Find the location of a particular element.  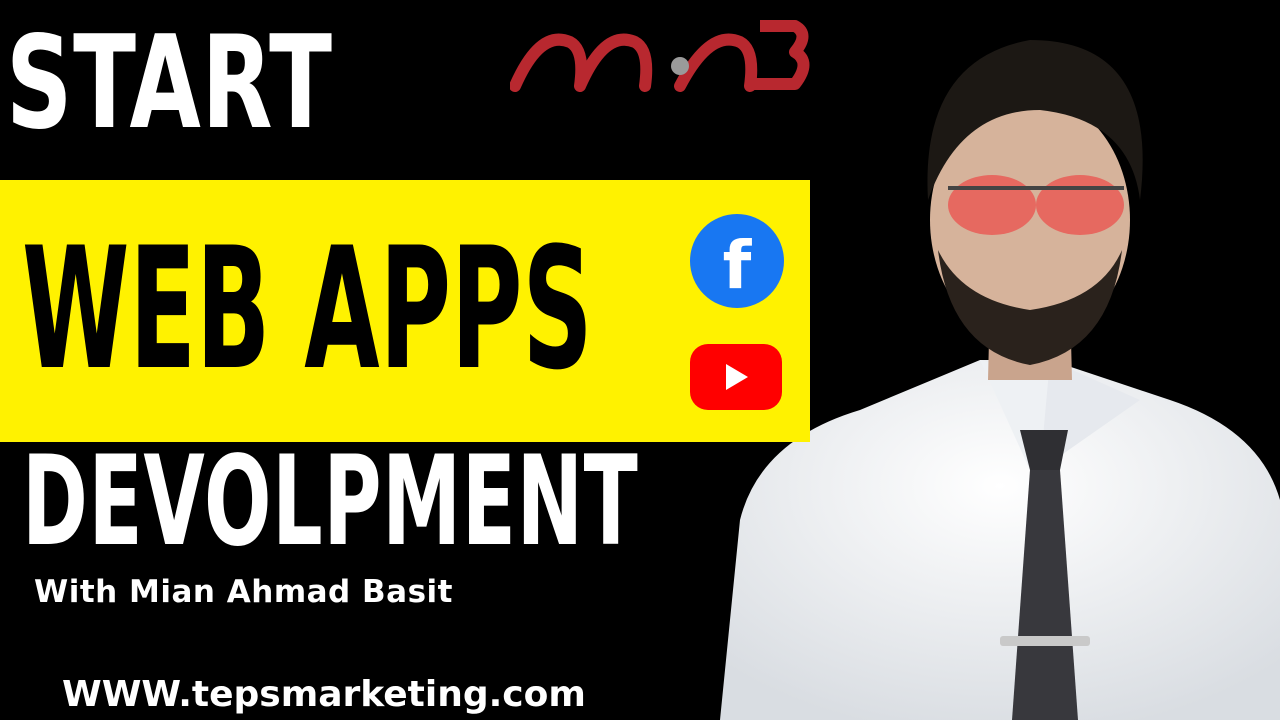

mab-logo is located at coordinates (660, 56).